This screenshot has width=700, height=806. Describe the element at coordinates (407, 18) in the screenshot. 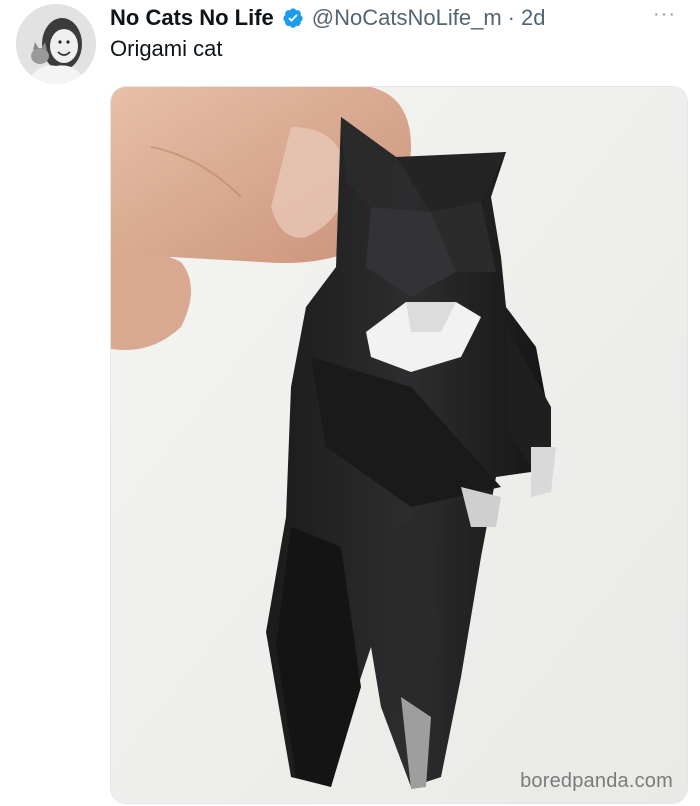

I see `user-handle: @NoCatsNoLife_m` at that location.